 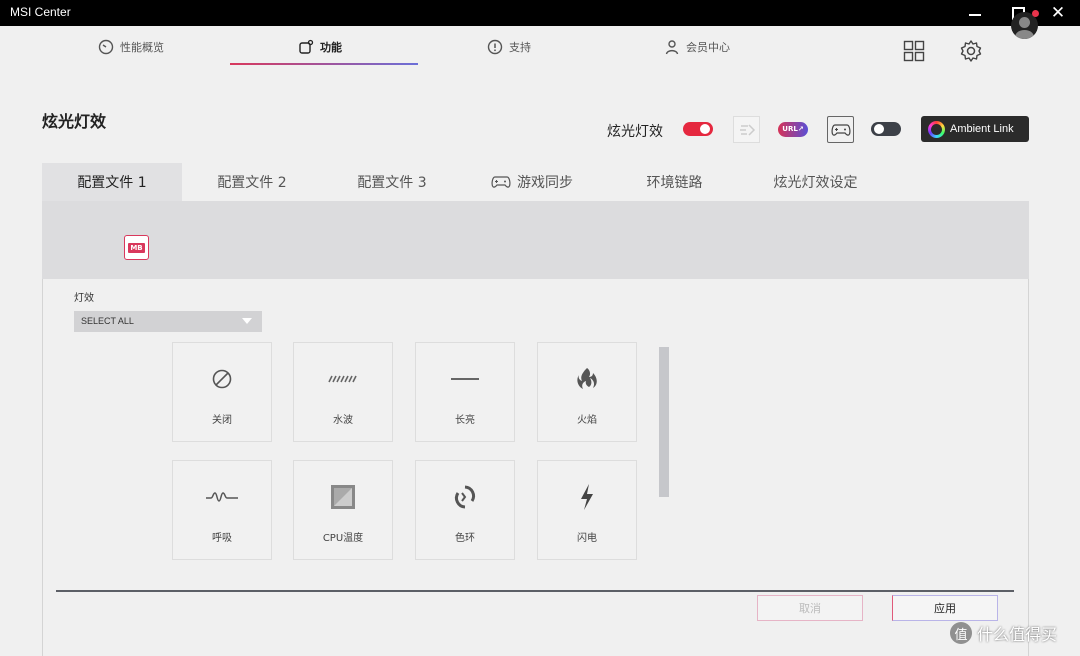 What do you see at coordinates (698, 129) in the screenshot?
I see `mystic-light-toggle` at bounding box center [698, 129].